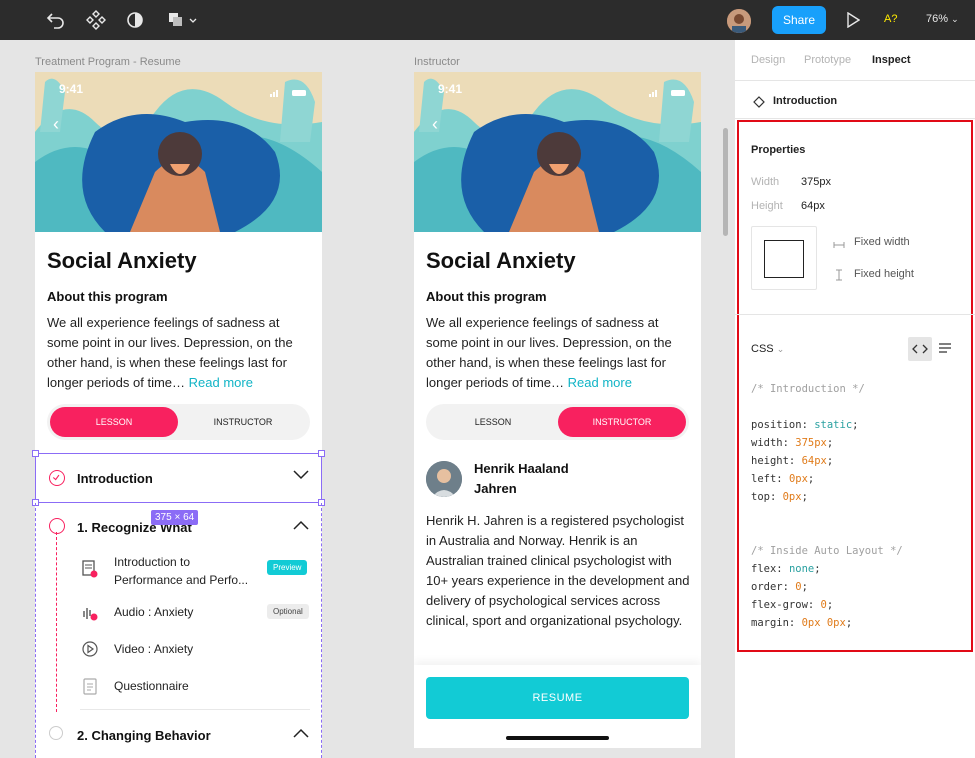 Image resolution: width=975 pixels, height=758 pixels. What do you see at coordinates (853, 20) in the screenshot?
I see `present-play-icon` at bounding box center [853, 20].